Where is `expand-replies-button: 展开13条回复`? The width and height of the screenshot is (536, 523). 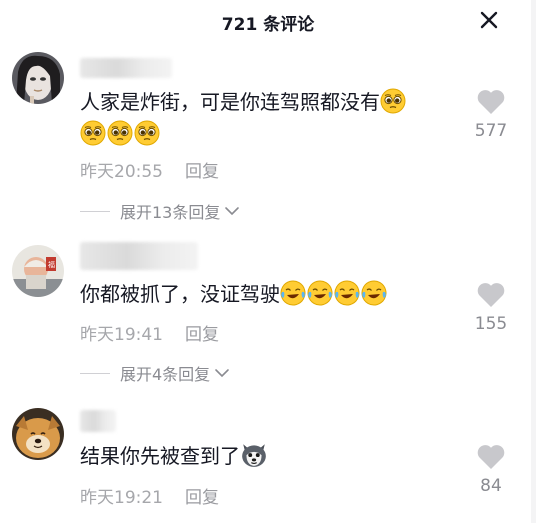
expand-replies-button: 展开13条回复 is located at coordinates (160, 211).